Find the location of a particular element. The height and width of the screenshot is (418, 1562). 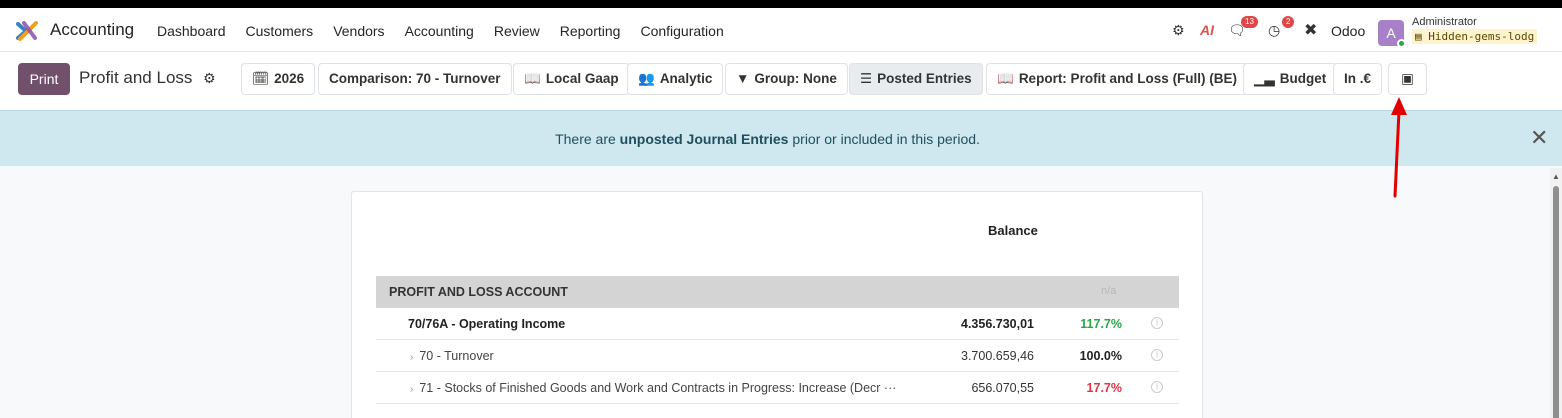

comparison-filter-label: Comparison: 70 - Turnover is located at coordinates (415, 78).